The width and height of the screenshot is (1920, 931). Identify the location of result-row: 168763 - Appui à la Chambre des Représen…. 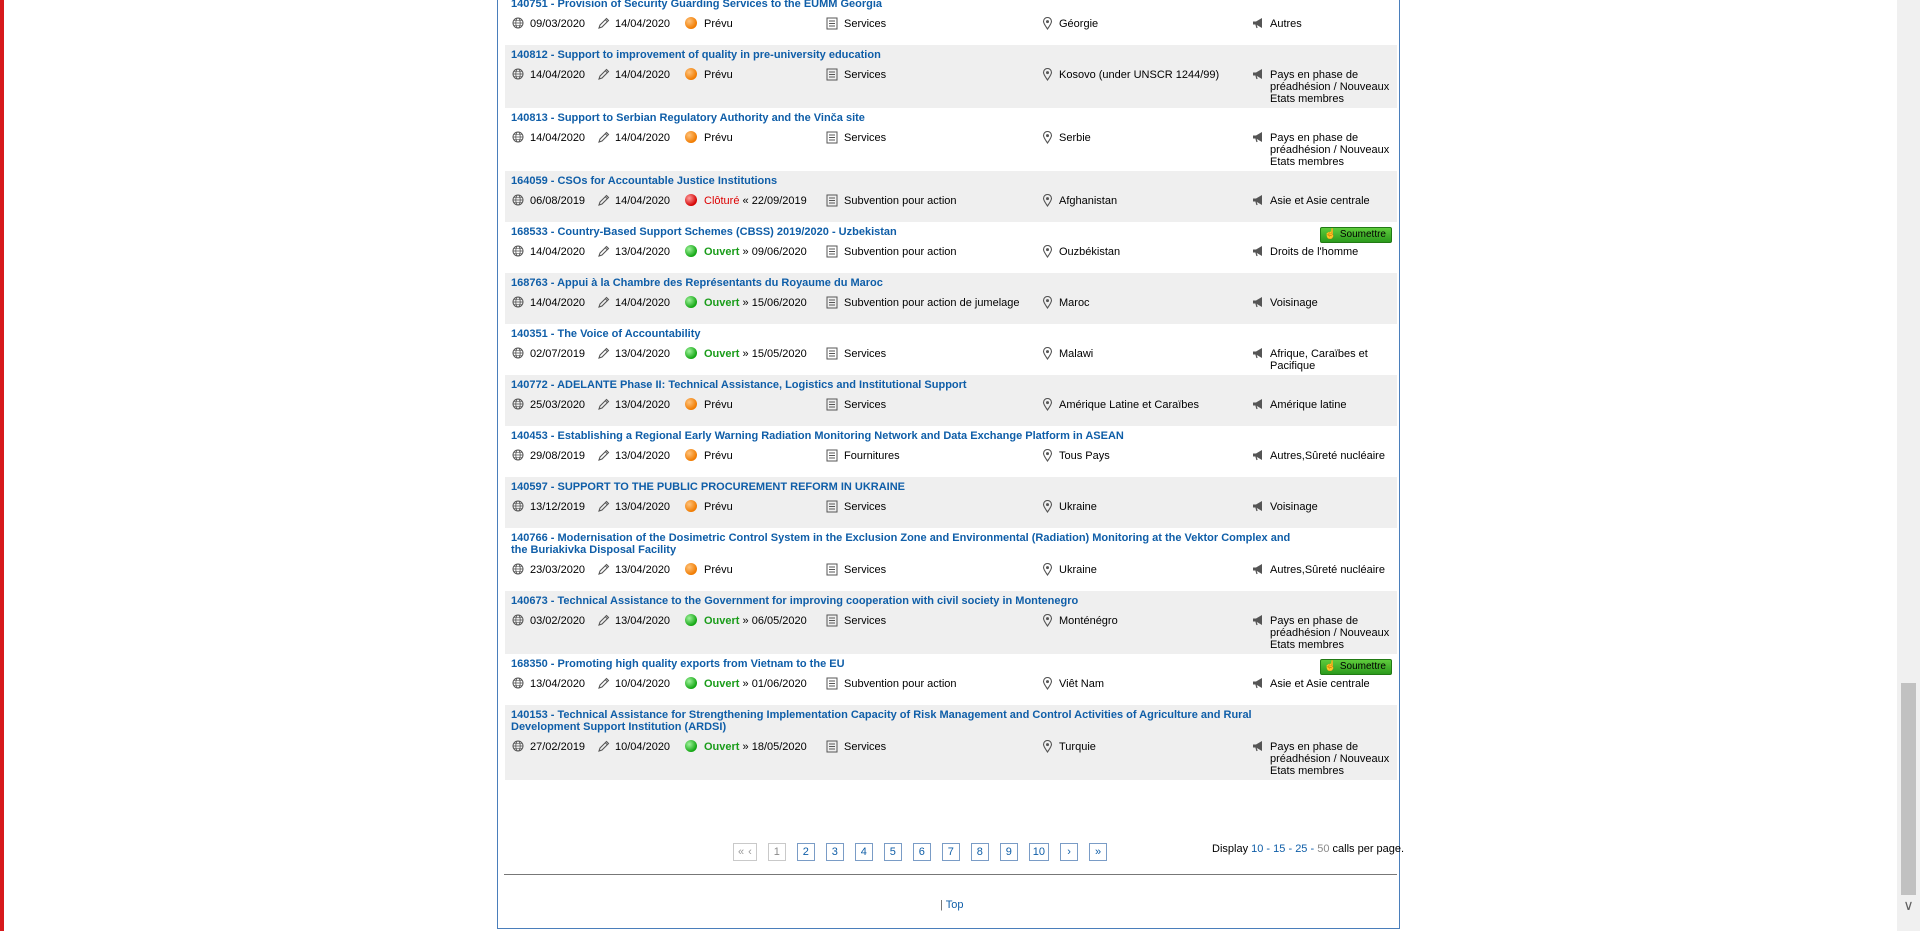
(951, 298).